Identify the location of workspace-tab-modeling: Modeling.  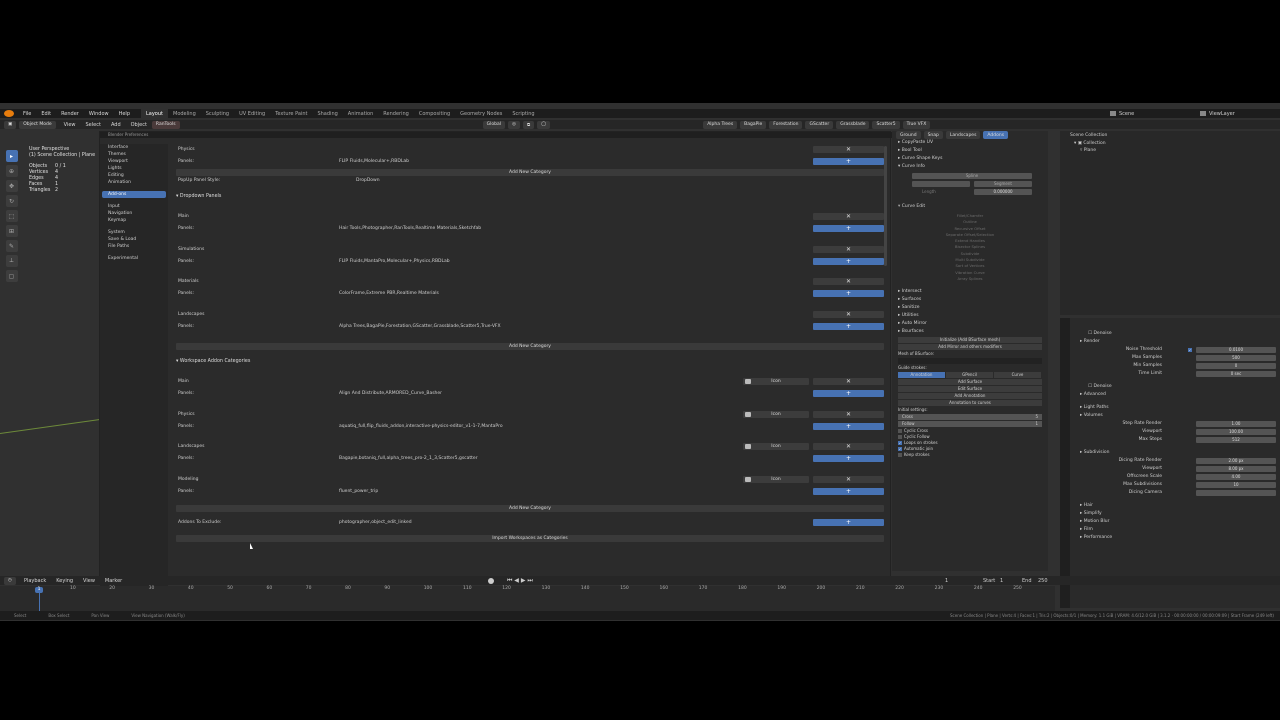
(184, 113).